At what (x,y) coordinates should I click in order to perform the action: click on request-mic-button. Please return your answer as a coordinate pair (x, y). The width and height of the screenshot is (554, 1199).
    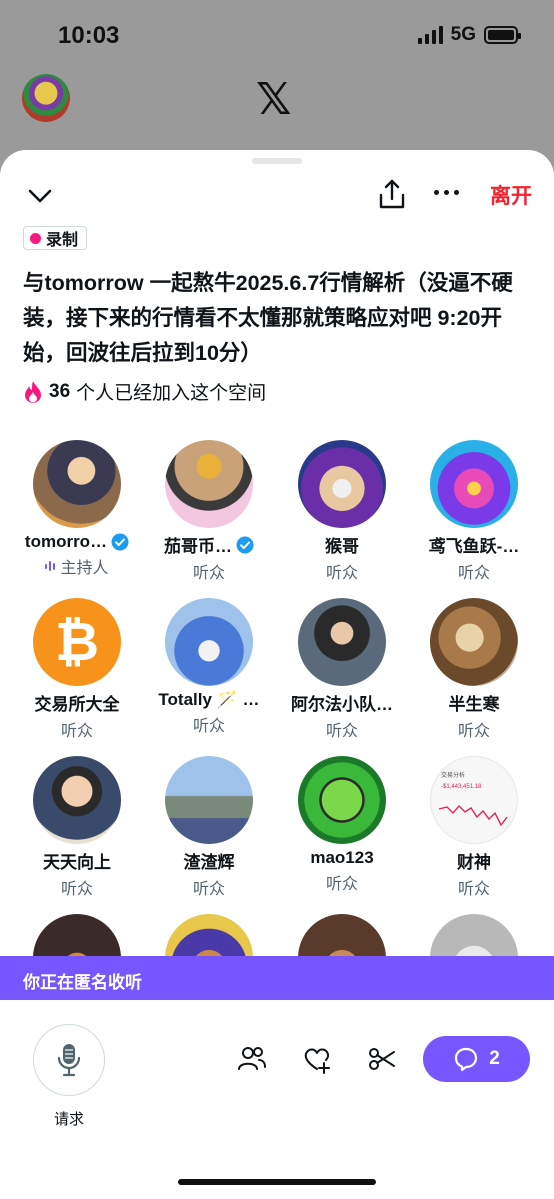
    Looking at the image, I should click on (69, 1060).